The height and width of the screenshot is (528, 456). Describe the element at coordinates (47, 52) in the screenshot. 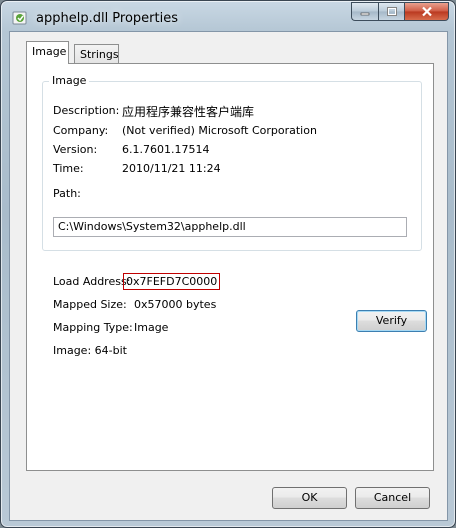

I see `tab-image: Image` at that location.